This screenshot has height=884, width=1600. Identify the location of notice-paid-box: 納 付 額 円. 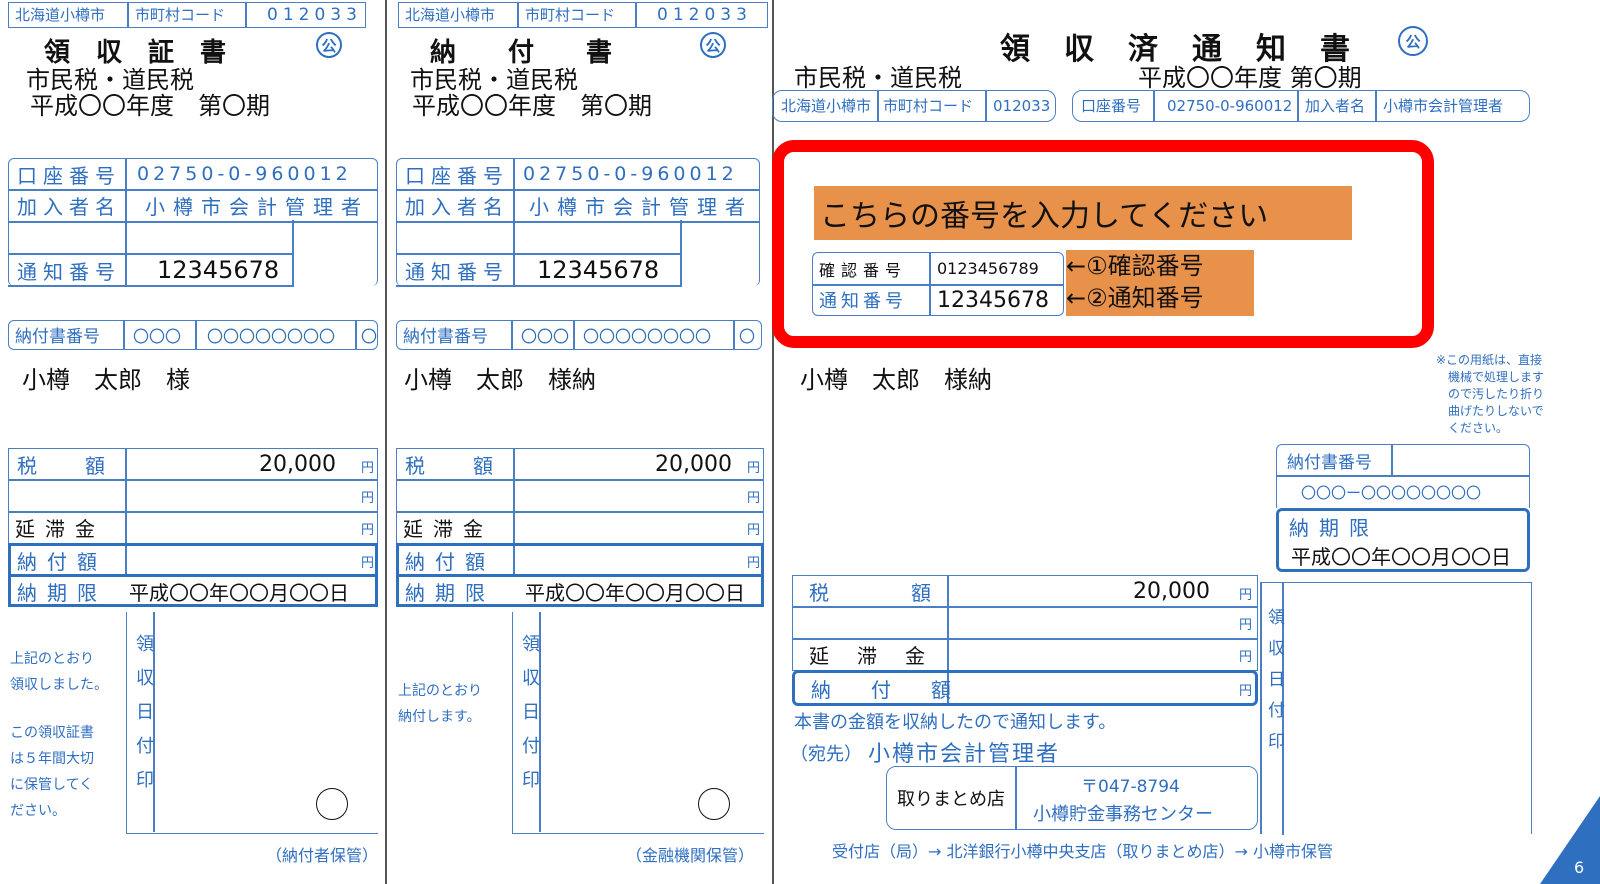
(1025, 688).